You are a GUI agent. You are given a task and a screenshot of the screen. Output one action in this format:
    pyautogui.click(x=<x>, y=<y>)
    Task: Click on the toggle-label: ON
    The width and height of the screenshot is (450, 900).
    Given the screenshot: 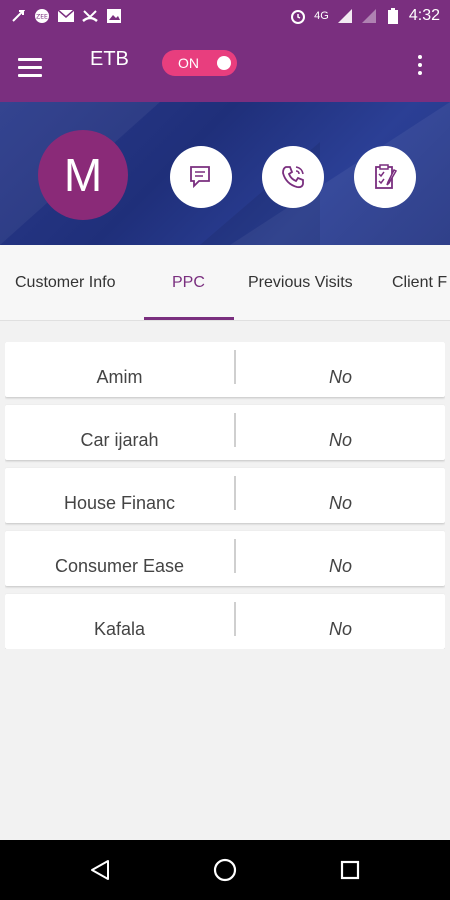 What is the action you would take?
    pyautogui.click(x=188, y=63)
    